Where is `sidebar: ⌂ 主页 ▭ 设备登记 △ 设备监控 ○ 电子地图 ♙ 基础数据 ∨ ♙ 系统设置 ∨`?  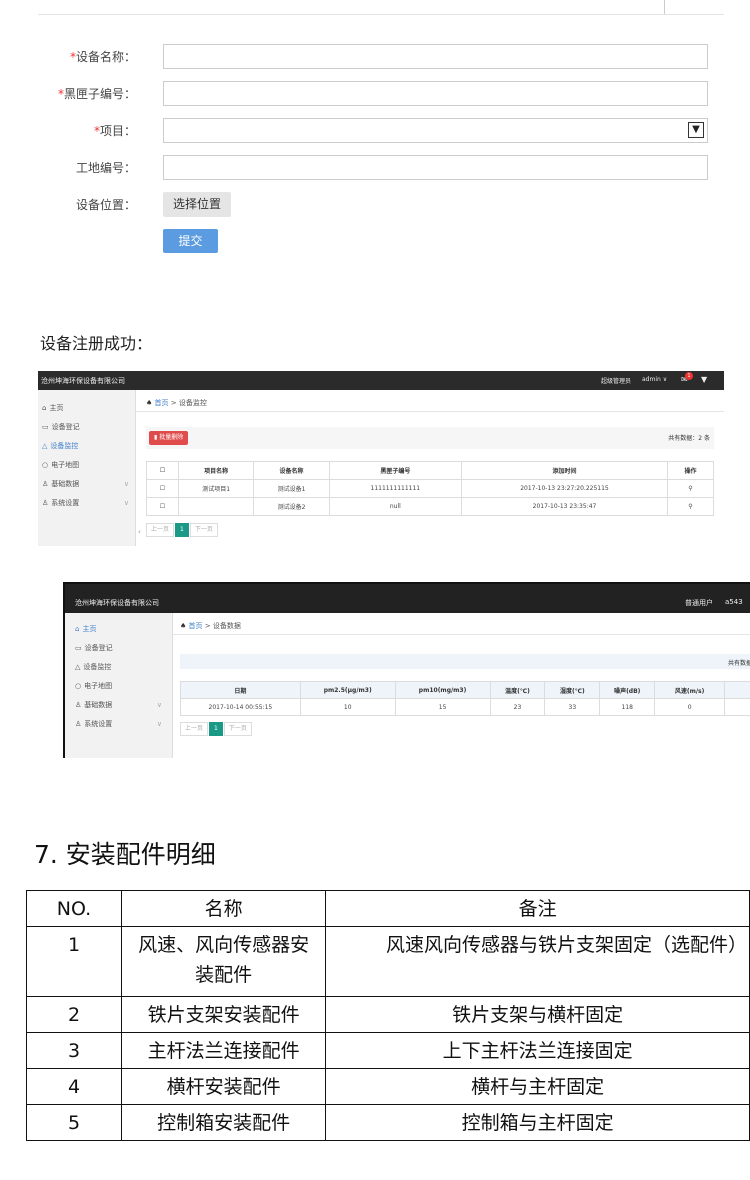 sidebar: ⌂ 主页 ▭ 设备登记 △ 设备监控 ○ 电子地图 ♙ 基础数据 ∨ ♙ 系统设置 ∨ is located at coordinates (87, 468).